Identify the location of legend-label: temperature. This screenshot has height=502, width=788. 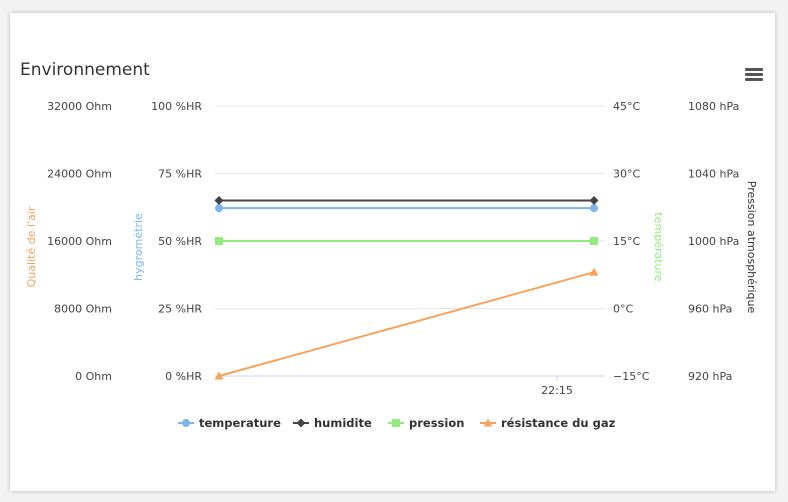
(240, 423).